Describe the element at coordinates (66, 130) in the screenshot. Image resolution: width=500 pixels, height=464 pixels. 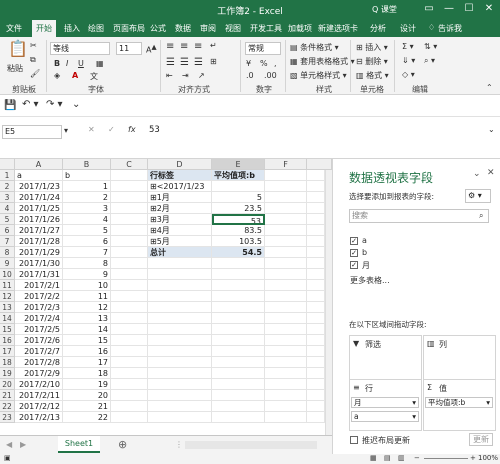
I see `name-box-dropdown-icon: ▾` at that location.